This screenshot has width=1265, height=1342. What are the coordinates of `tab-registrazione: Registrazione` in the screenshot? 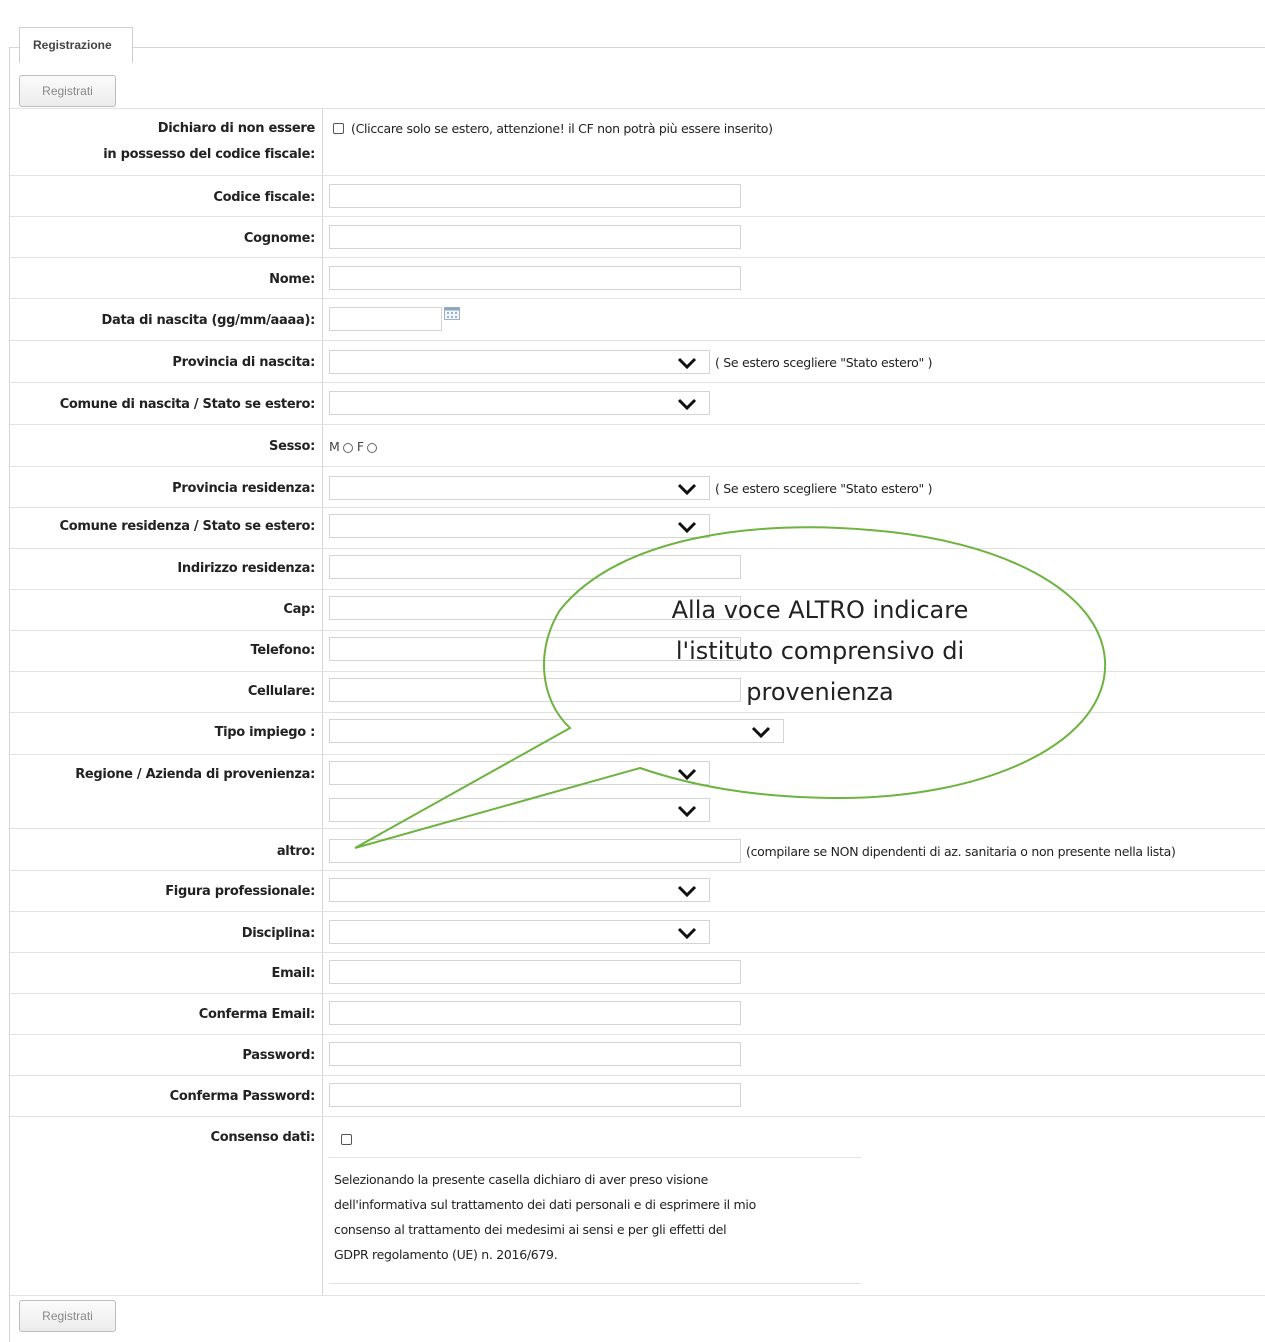 It's located at (76, 45).